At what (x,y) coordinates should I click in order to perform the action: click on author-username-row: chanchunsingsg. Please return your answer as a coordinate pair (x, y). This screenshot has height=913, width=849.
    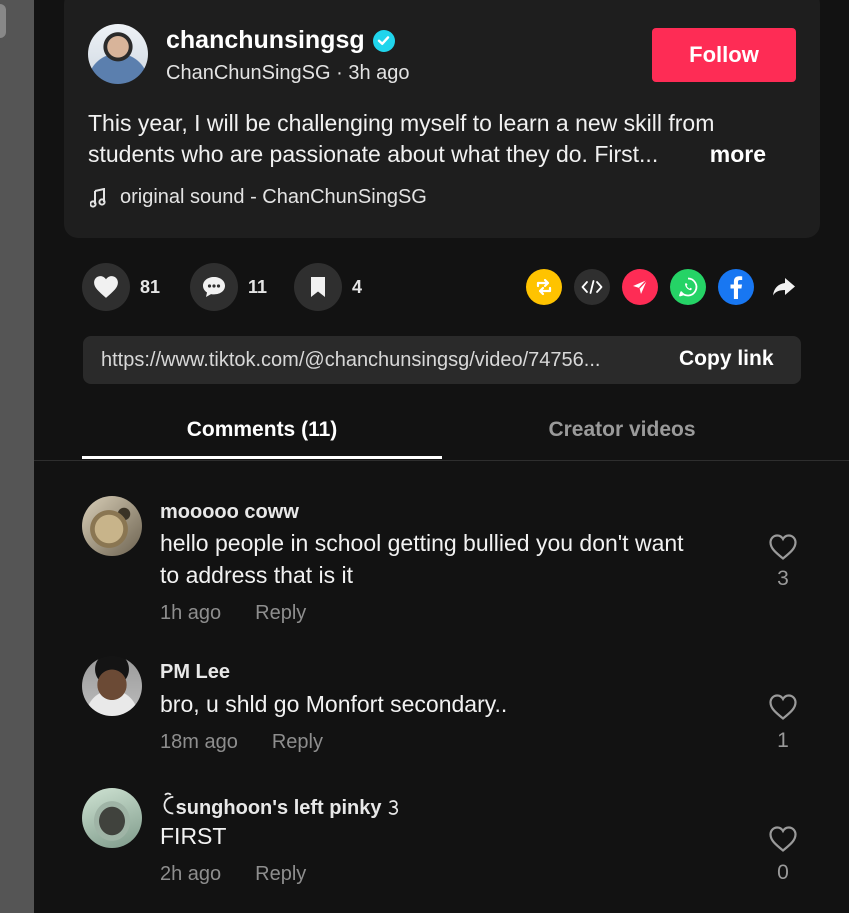
    Looking at the image, I should click on (280, 40).